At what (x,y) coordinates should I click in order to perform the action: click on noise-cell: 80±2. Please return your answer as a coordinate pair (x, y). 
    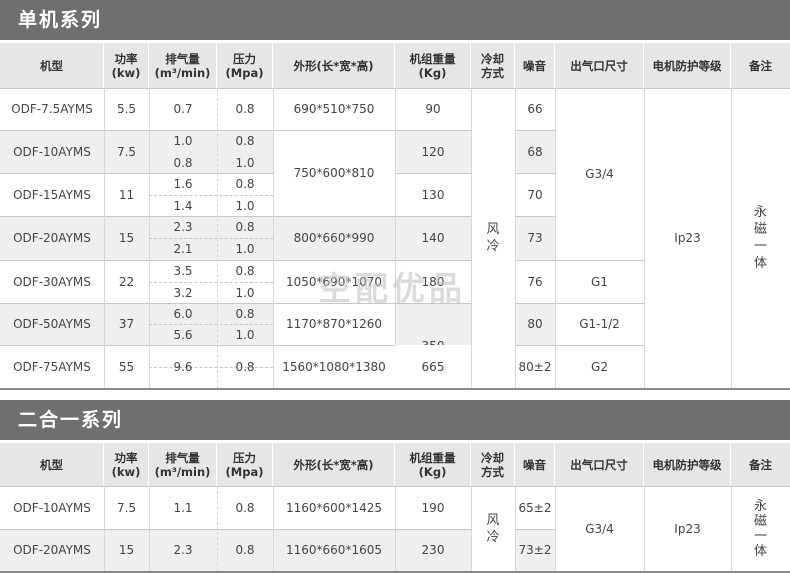
    Looking at the image, I should click on (535, 366).